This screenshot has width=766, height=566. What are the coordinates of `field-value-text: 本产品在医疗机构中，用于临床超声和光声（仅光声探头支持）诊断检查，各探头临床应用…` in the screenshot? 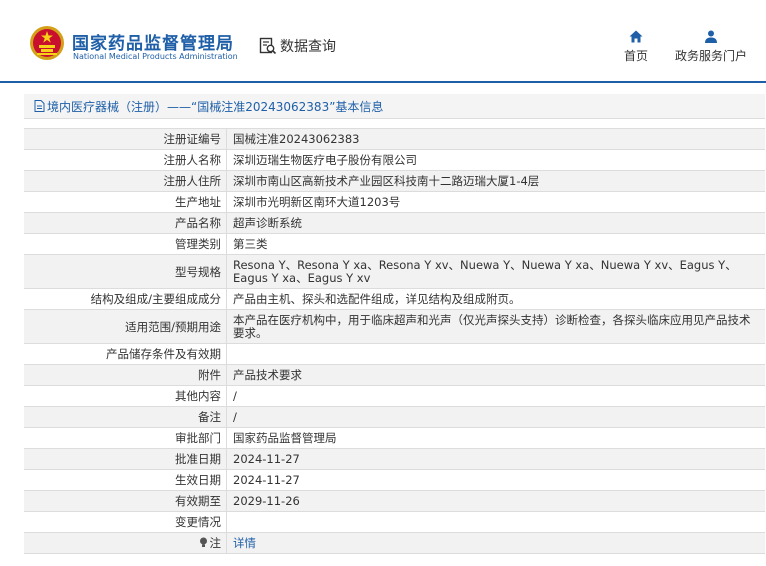 It's located at (492, 326).